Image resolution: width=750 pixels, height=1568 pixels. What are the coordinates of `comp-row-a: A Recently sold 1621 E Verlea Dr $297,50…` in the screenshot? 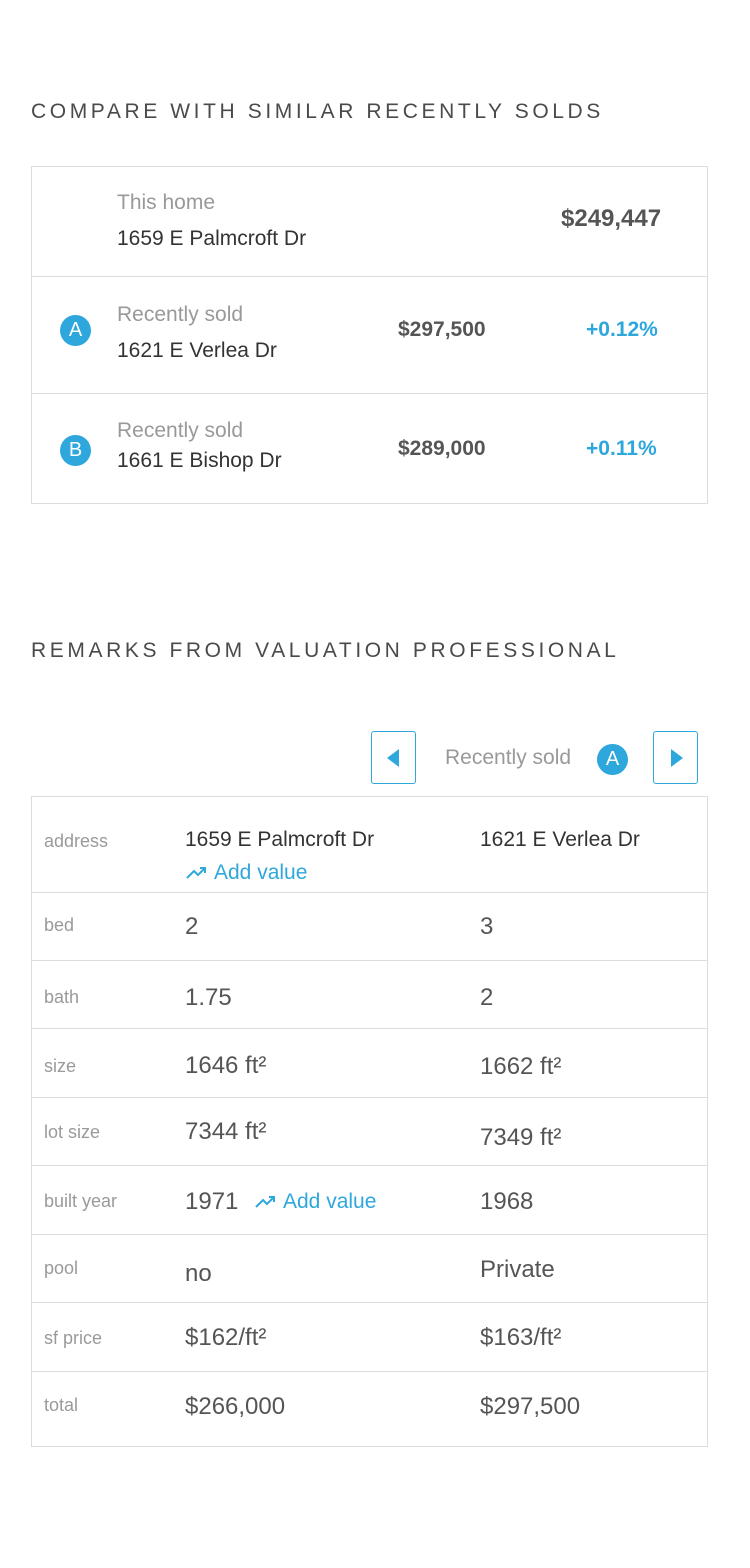 It's located at (369, 334).